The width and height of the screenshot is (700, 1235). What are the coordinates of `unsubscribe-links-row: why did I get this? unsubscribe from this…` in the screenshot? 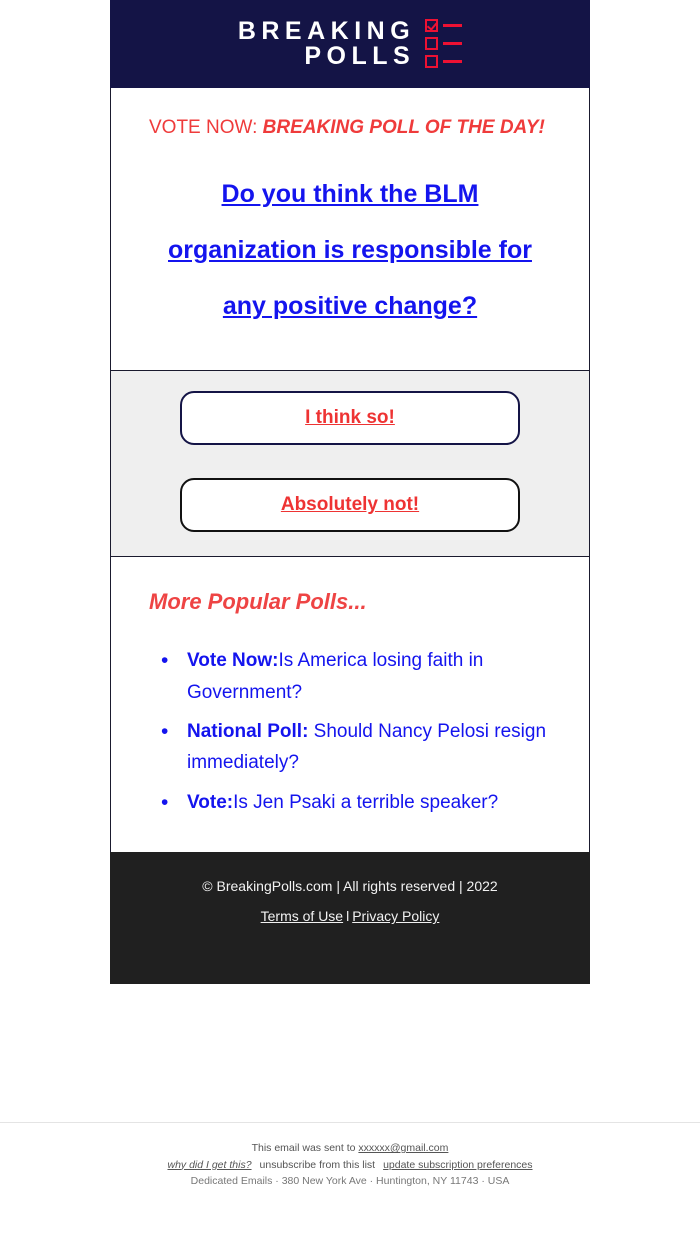 It's located at (350, 1165).